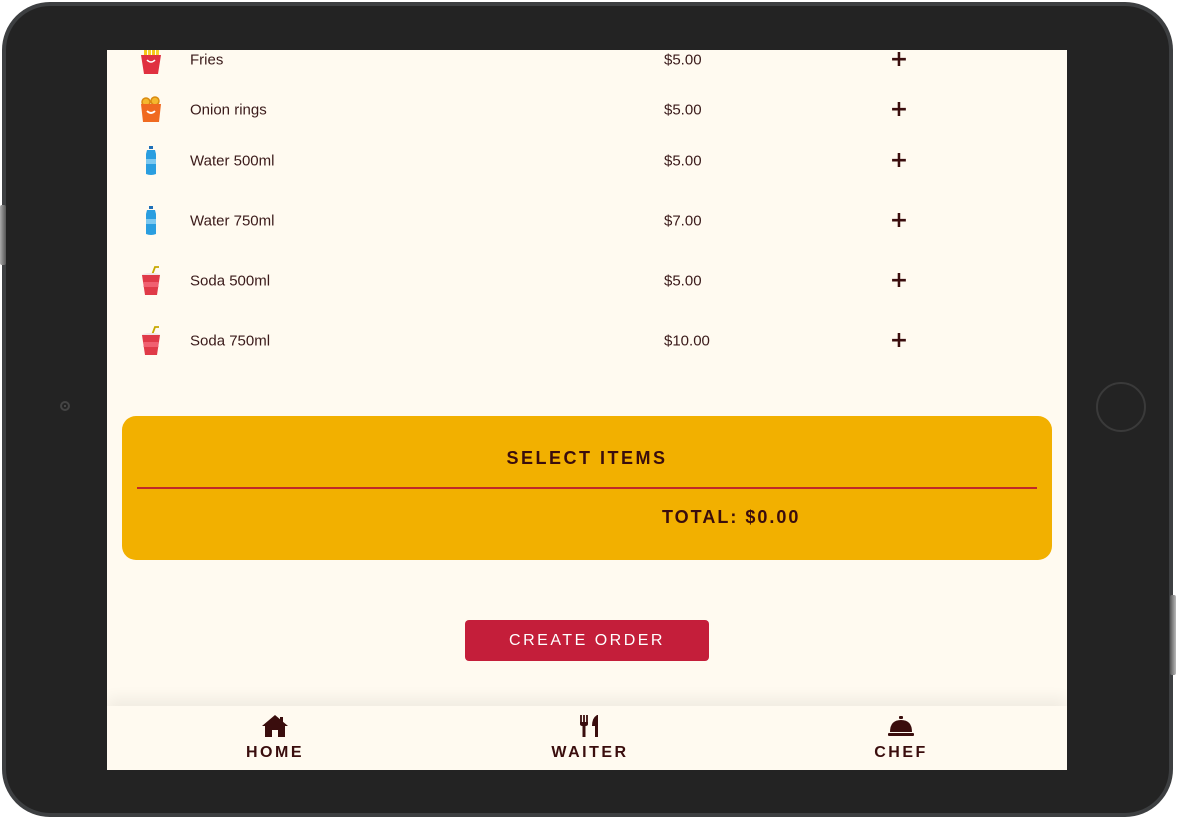 The width and height of the screenshot is (1179, 823). What do you see at coordinates (901, 726) in the screenshot?
I see `service-bell-icon` at bounding box center [901, 726].